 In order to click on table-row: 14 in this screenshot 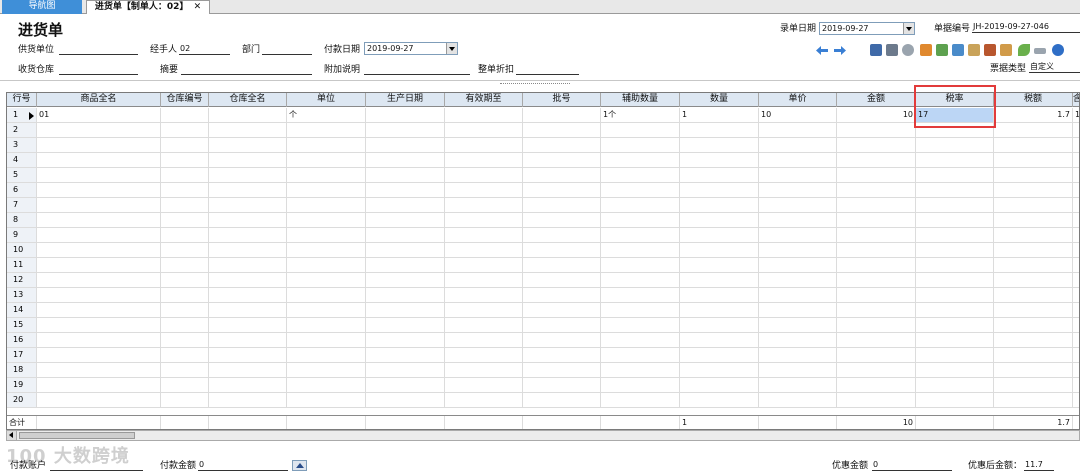, I will do `click(543, 310)`.